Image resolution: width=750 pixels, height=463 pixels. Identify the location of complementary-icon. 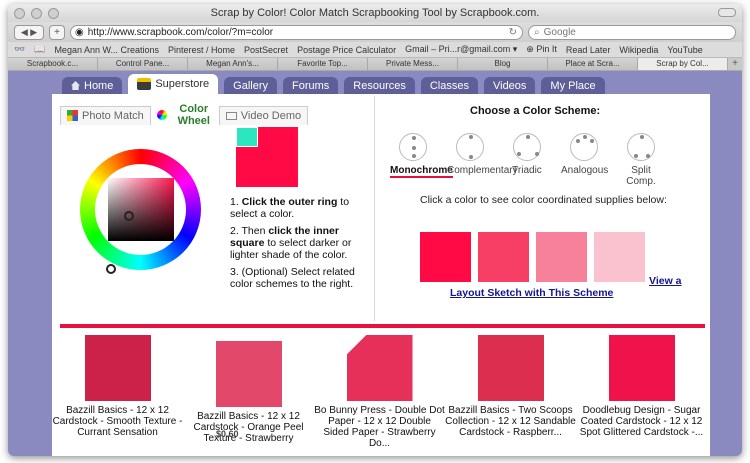
(470, 147).